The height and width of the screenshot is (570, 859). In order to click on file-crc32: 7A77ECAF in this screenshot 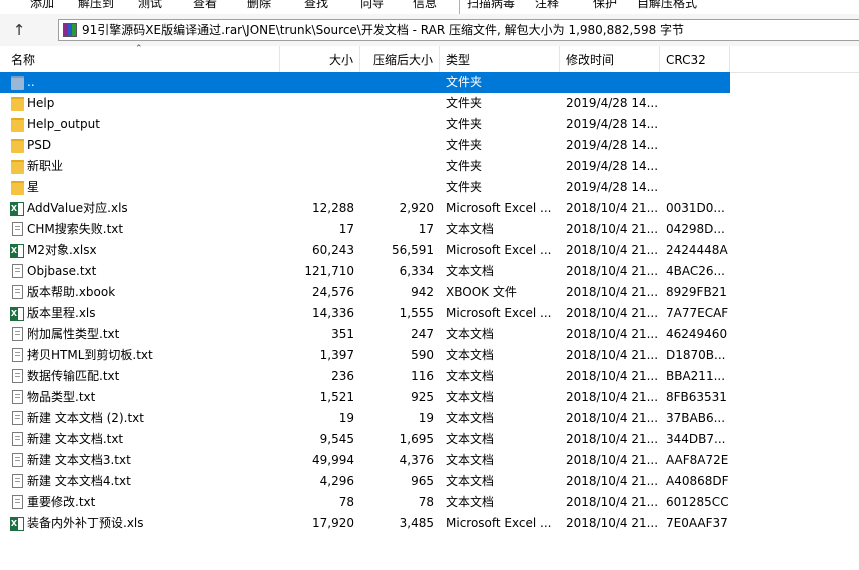, I will do `click(697, 313)`.